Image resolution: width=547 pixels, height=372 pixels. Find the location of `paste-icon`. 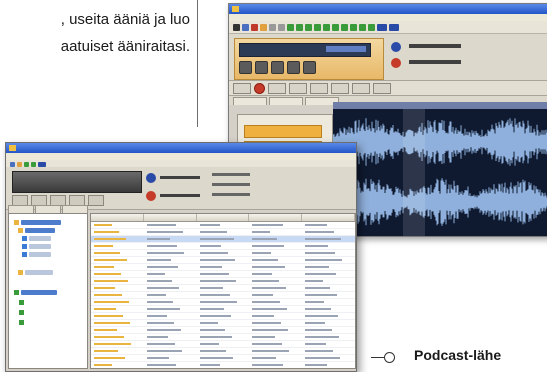

paste-icon is located at coordinates (281, 27).